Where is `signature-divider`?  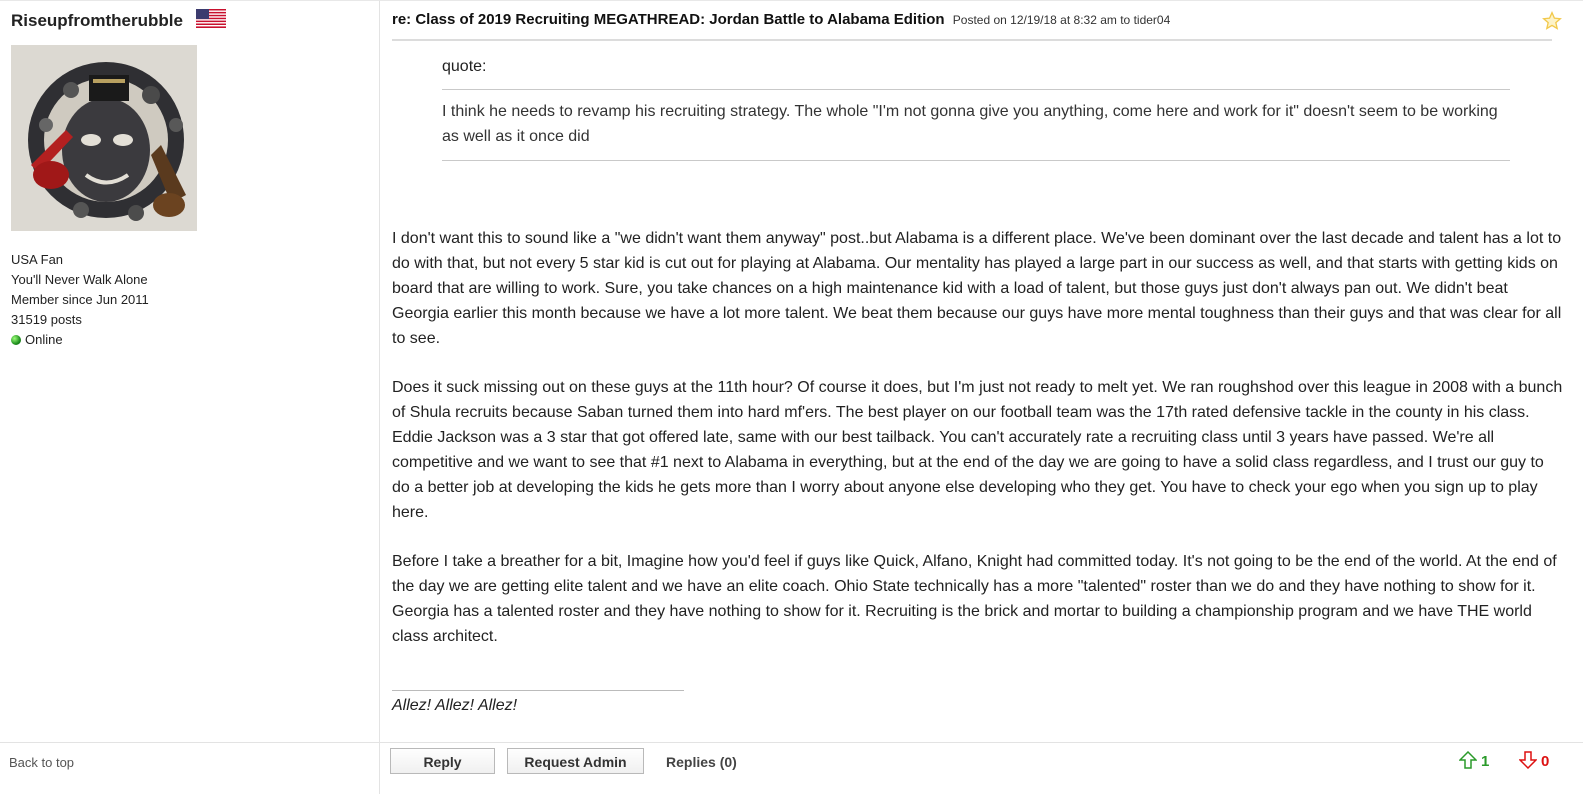
signature-divider is located at coordinates (538, 690).